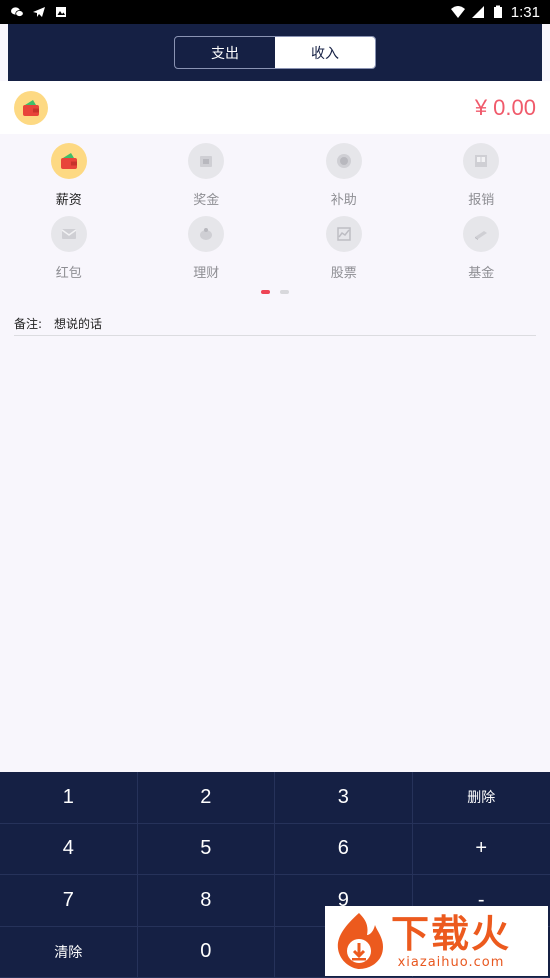  What do you see at coordinates (344, 849) in the screenshot?
I see `key-6: 6` at bounding box center [344, 849].